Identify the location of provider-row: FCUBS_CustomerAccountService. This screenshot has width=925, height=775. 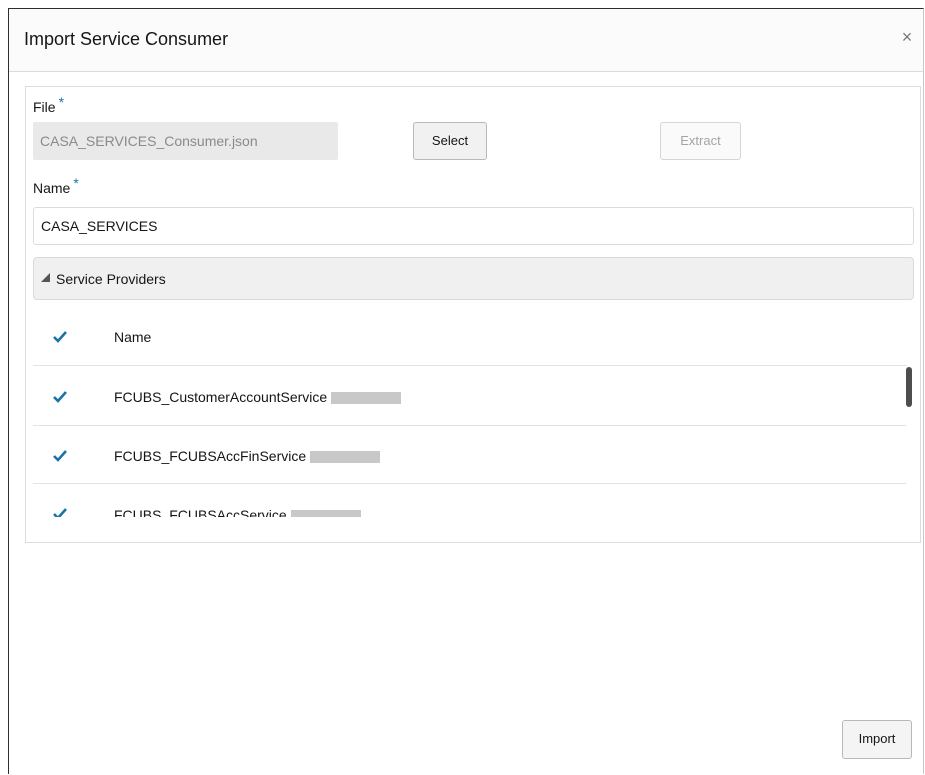
(258, 397).